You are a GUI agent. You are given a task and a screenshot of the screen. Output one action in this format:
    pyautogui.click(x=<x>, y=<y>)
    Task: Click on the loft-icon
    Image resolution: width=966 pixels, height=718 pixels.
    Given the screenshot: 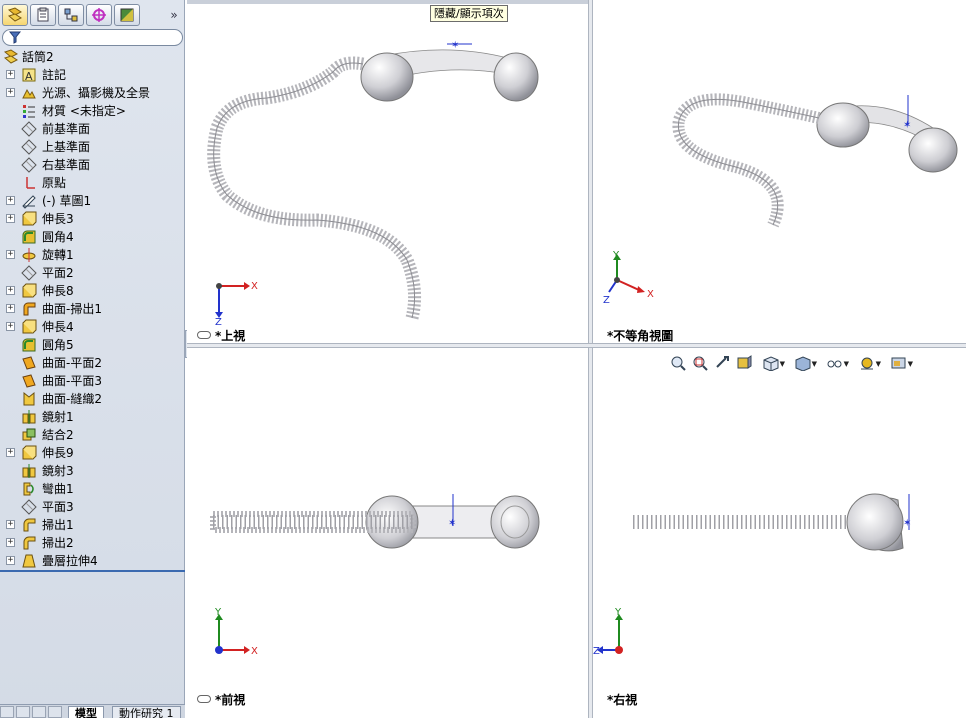 What is the action you would take?
    pyautogui.click(x=29, y=561)
    